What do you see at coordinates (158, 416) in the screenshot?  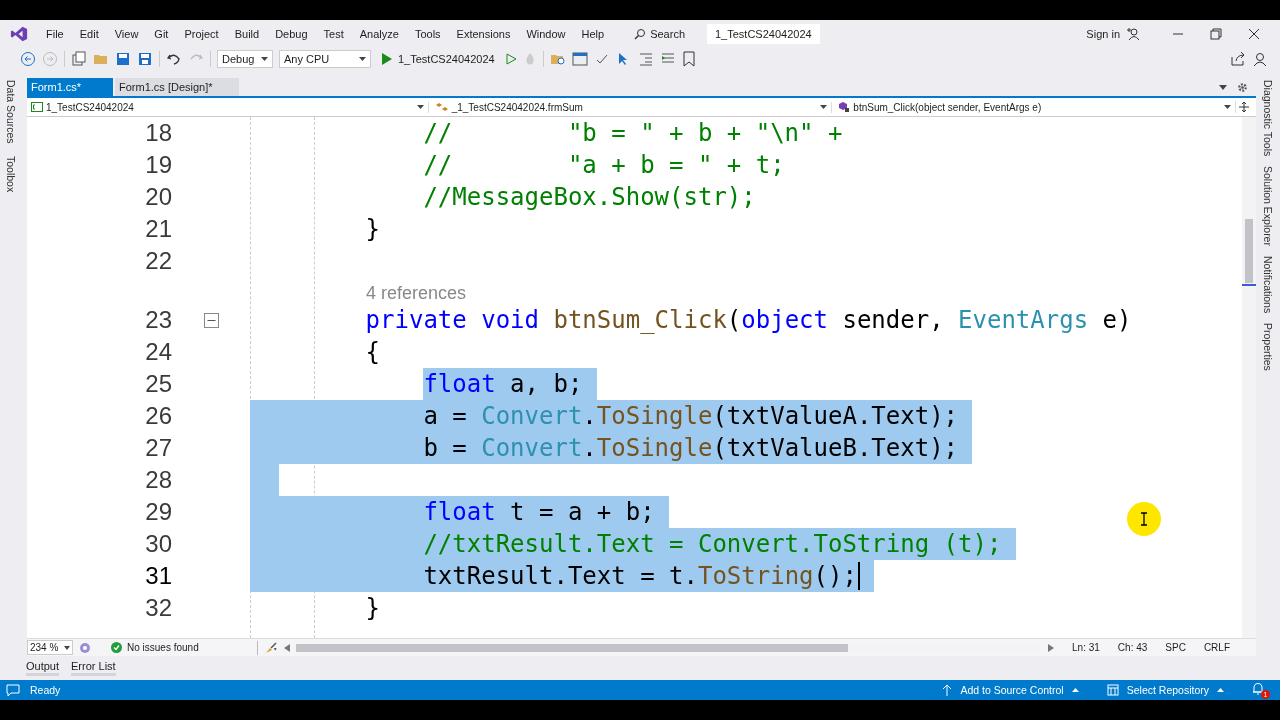 I see `line-number: 26` at bounding box center [158, 416].